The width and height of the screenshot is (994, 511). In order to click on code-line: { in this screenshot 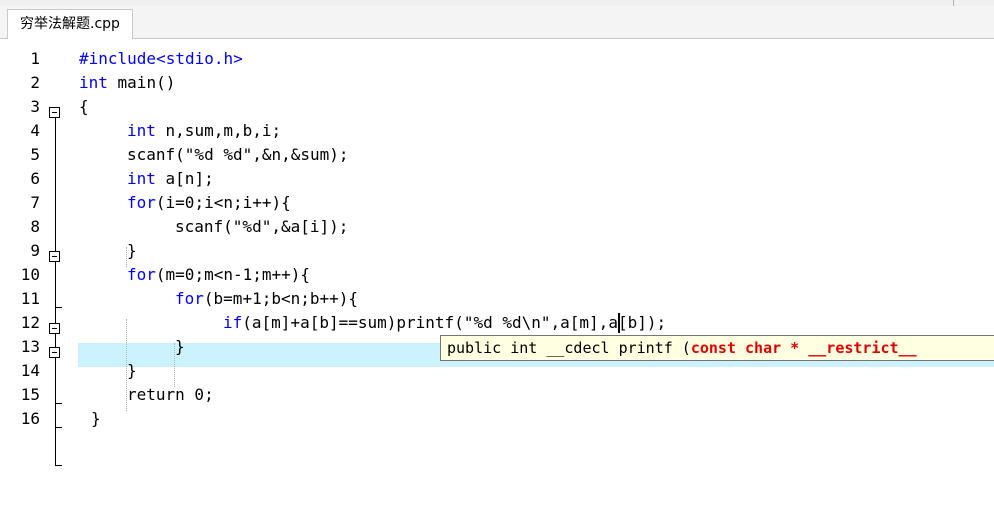, I will do `click(84, 107)`.